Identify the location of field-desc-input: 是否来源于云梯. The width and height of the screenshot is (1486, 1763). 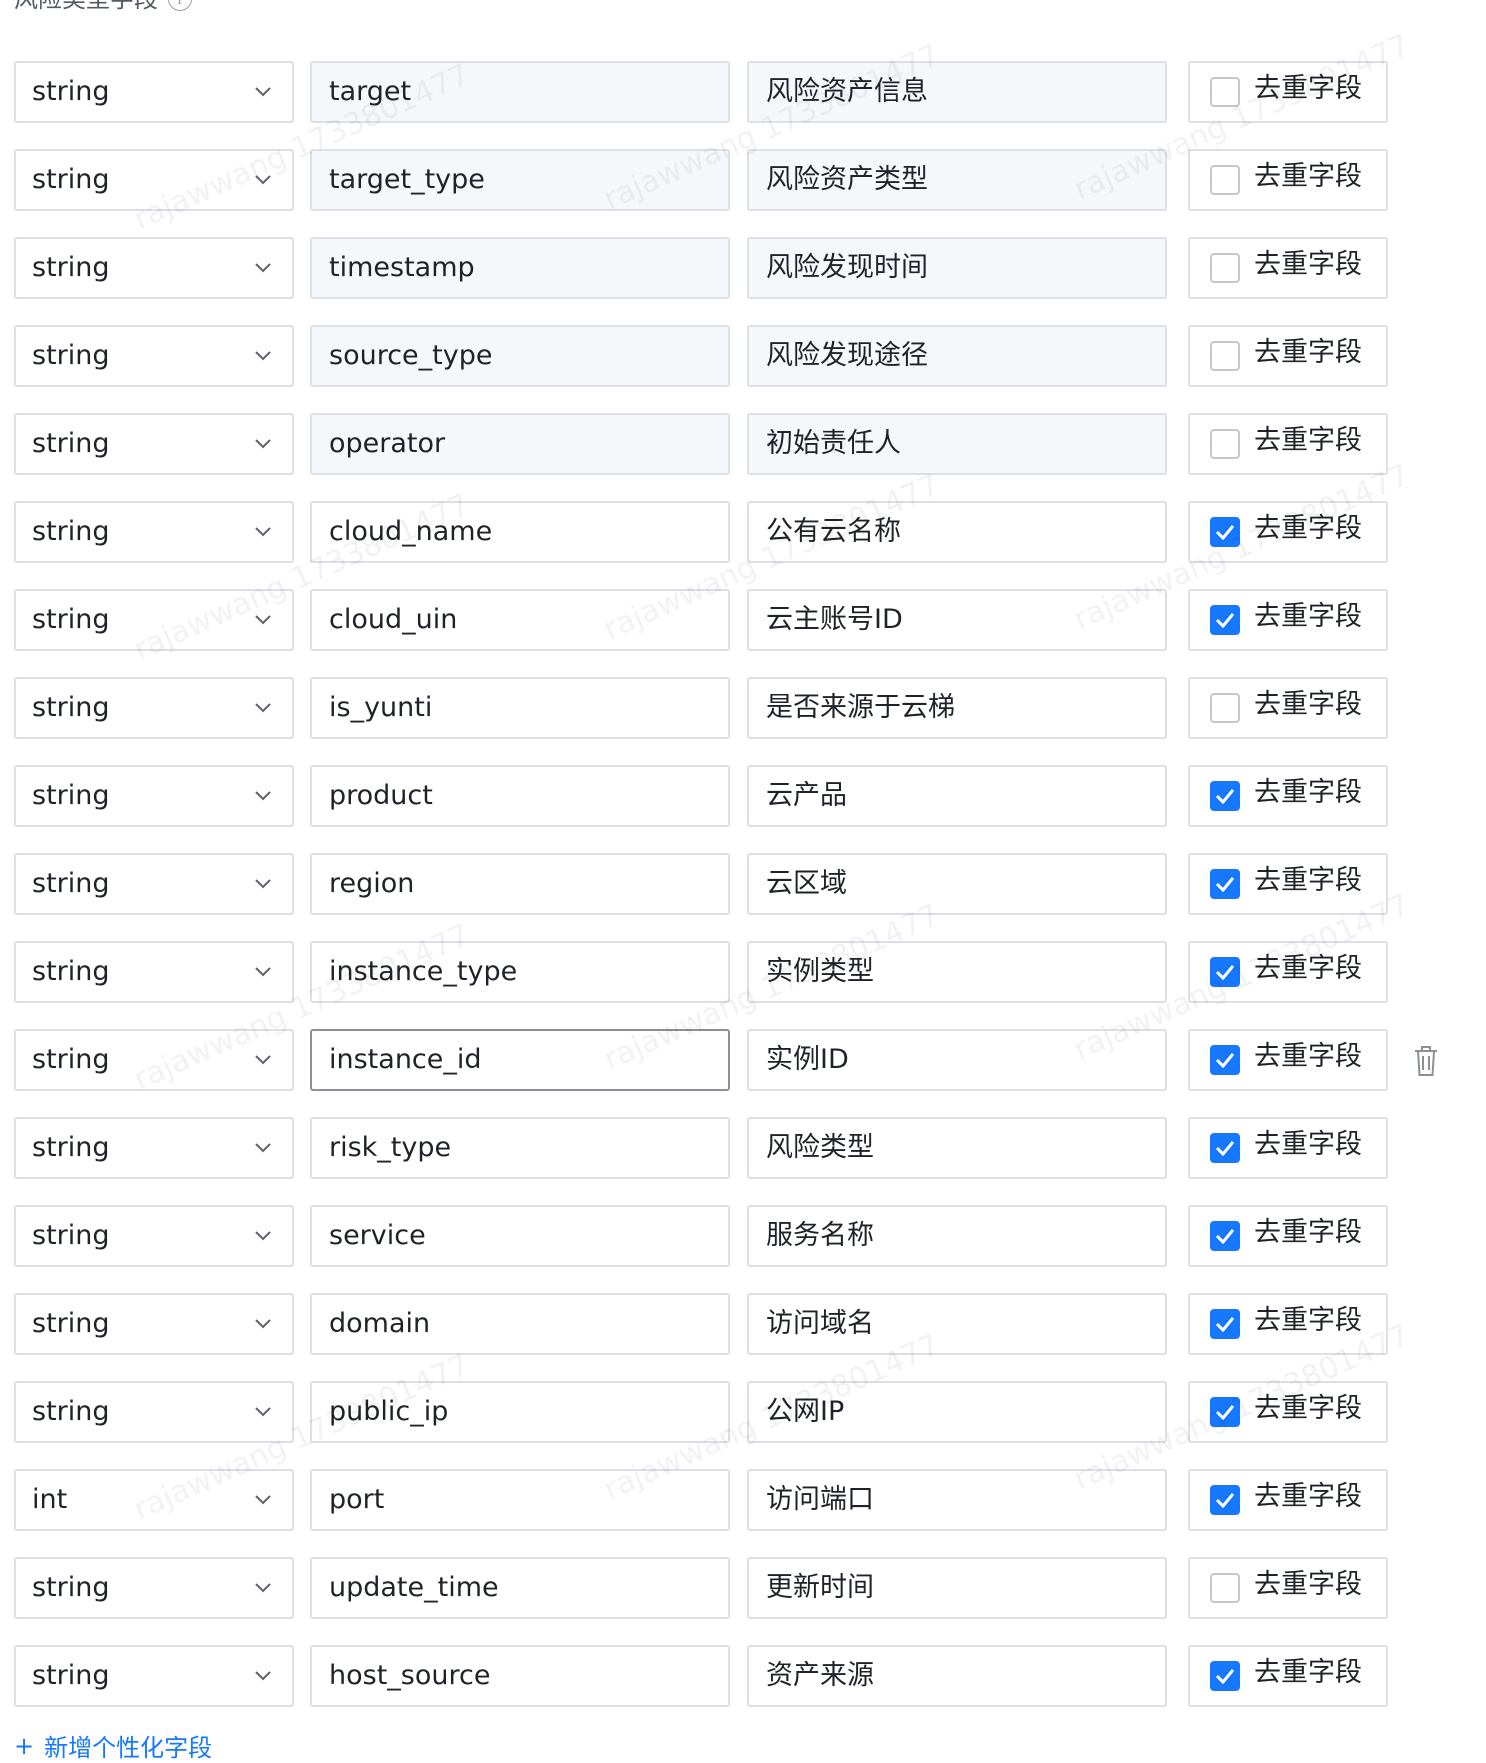
(957, 708).